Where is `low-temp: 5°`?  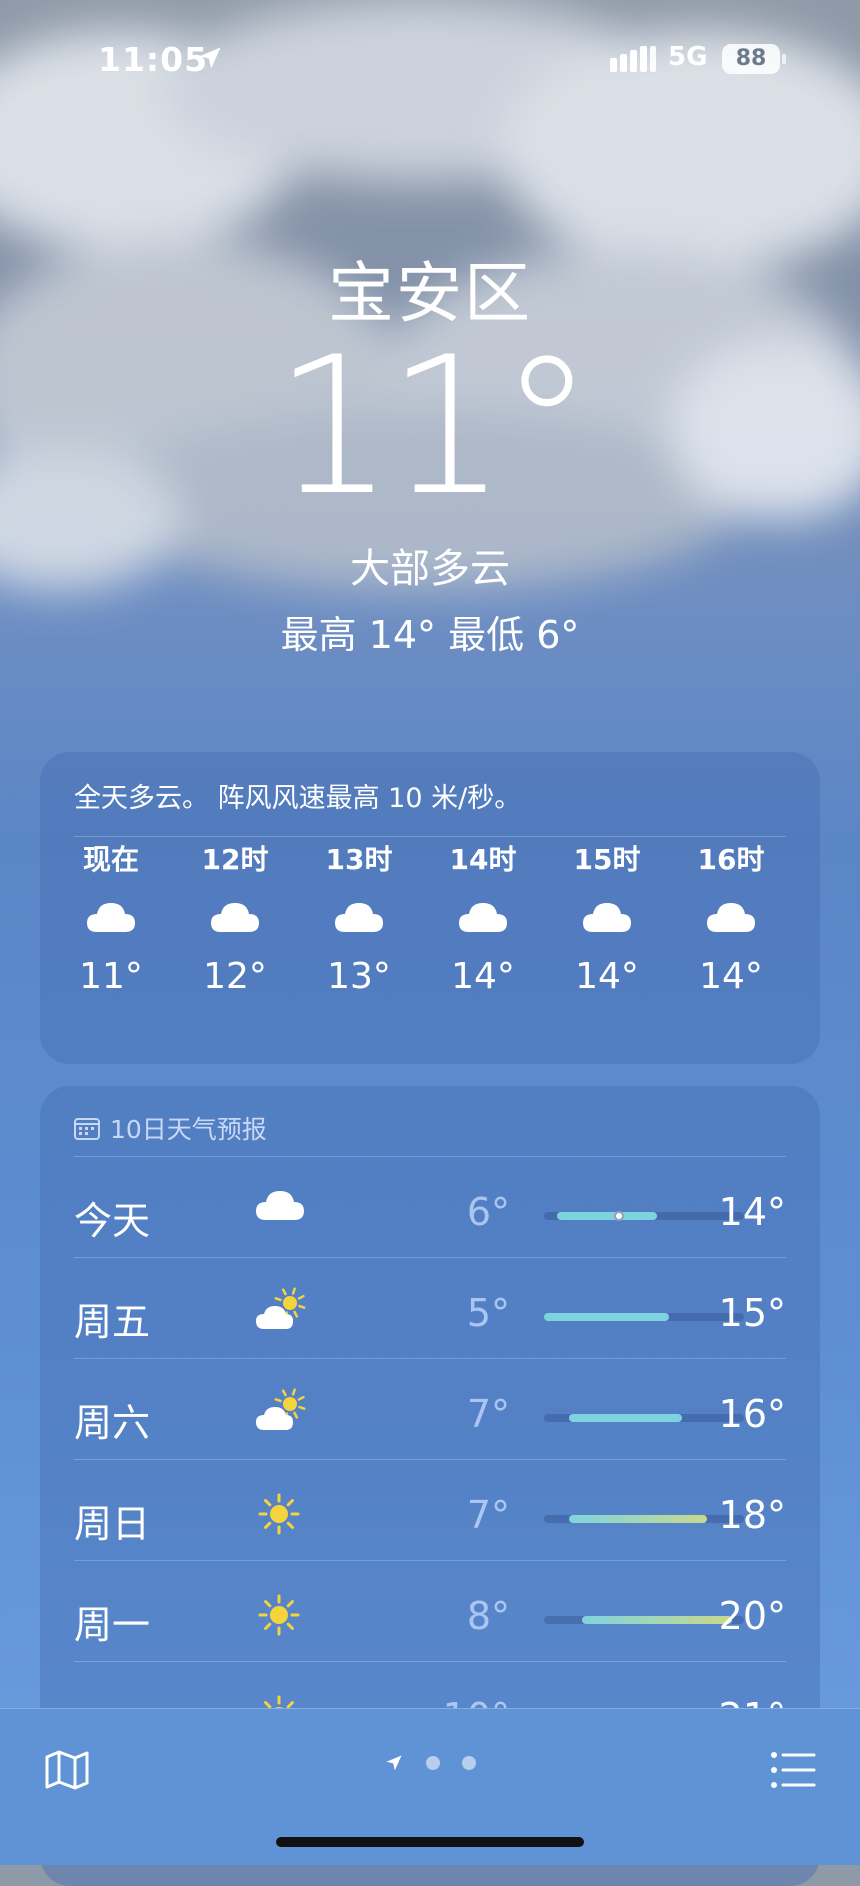
low-temp: 5° is located at coordinates (488, 1313).